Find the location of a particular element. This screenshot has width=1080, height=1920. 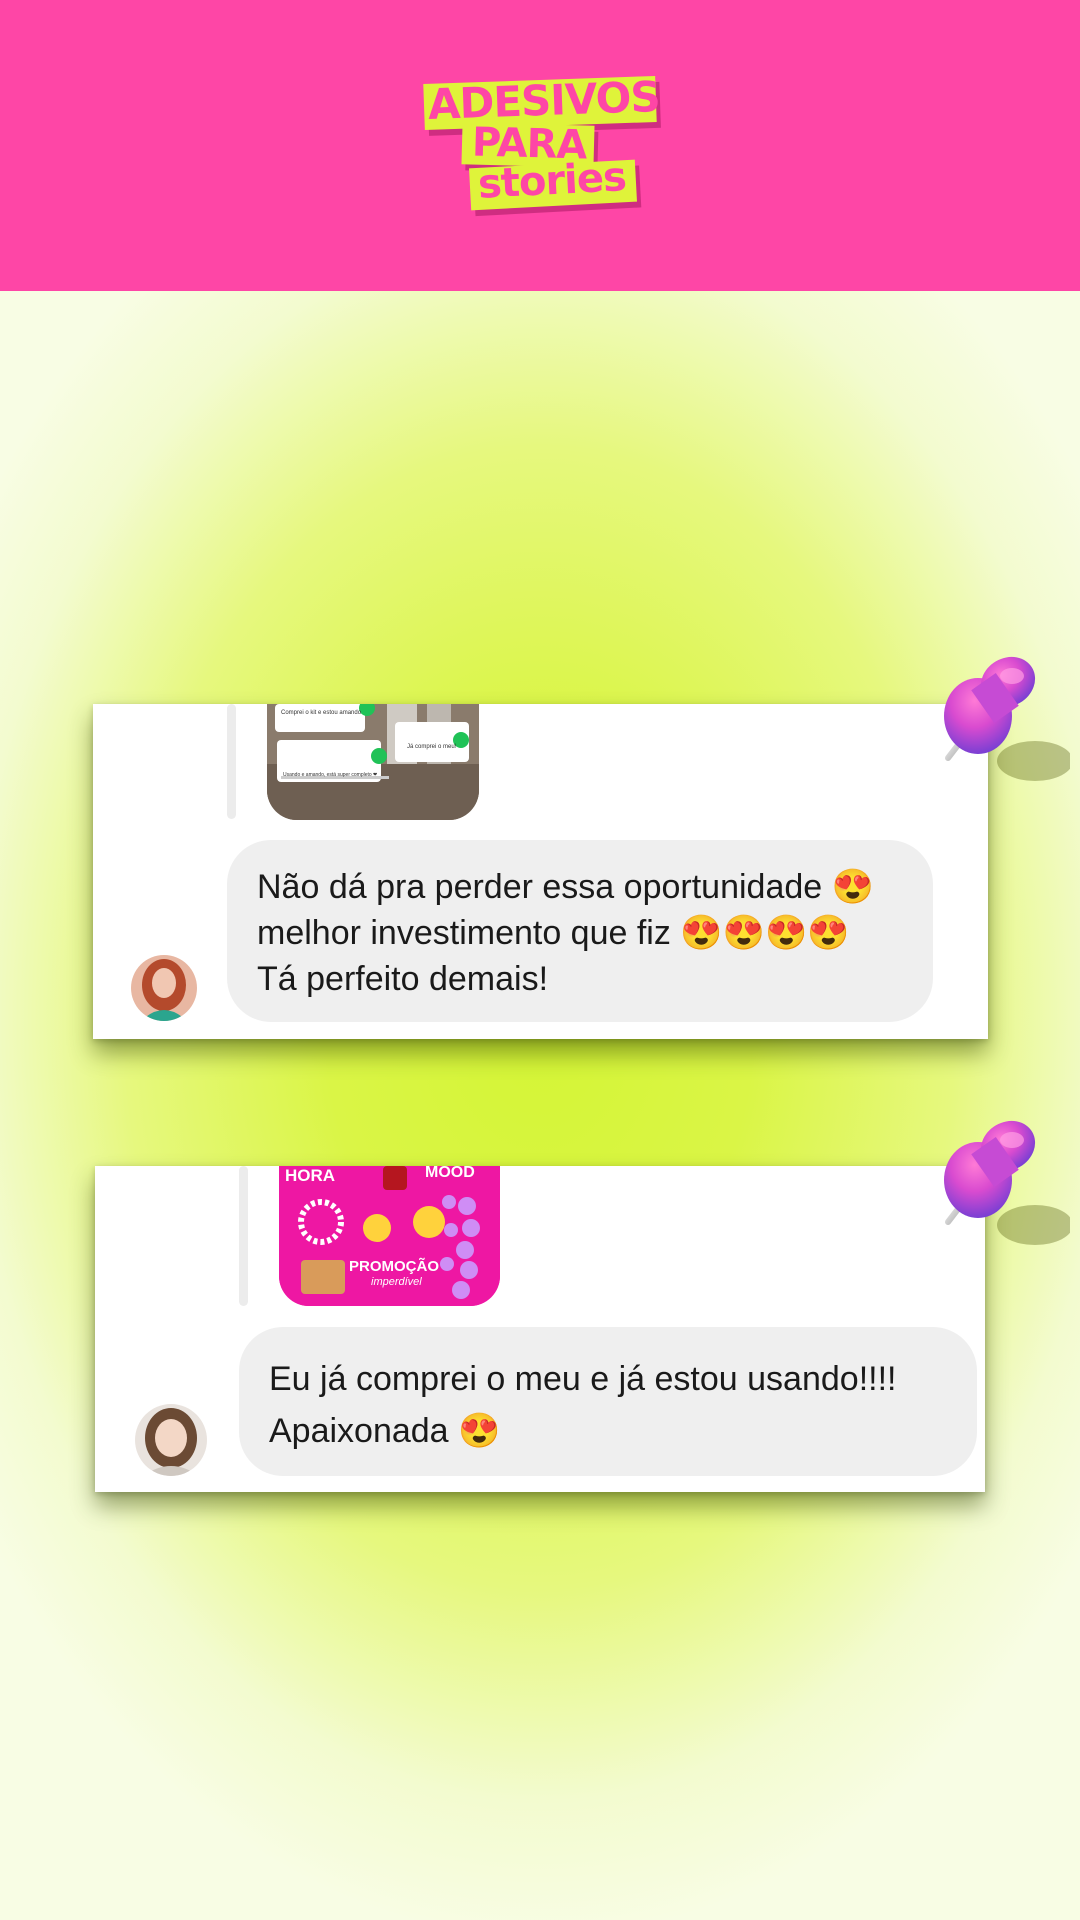

preview-caption: Já comprei o meu! is located at coordinates (432, 747).